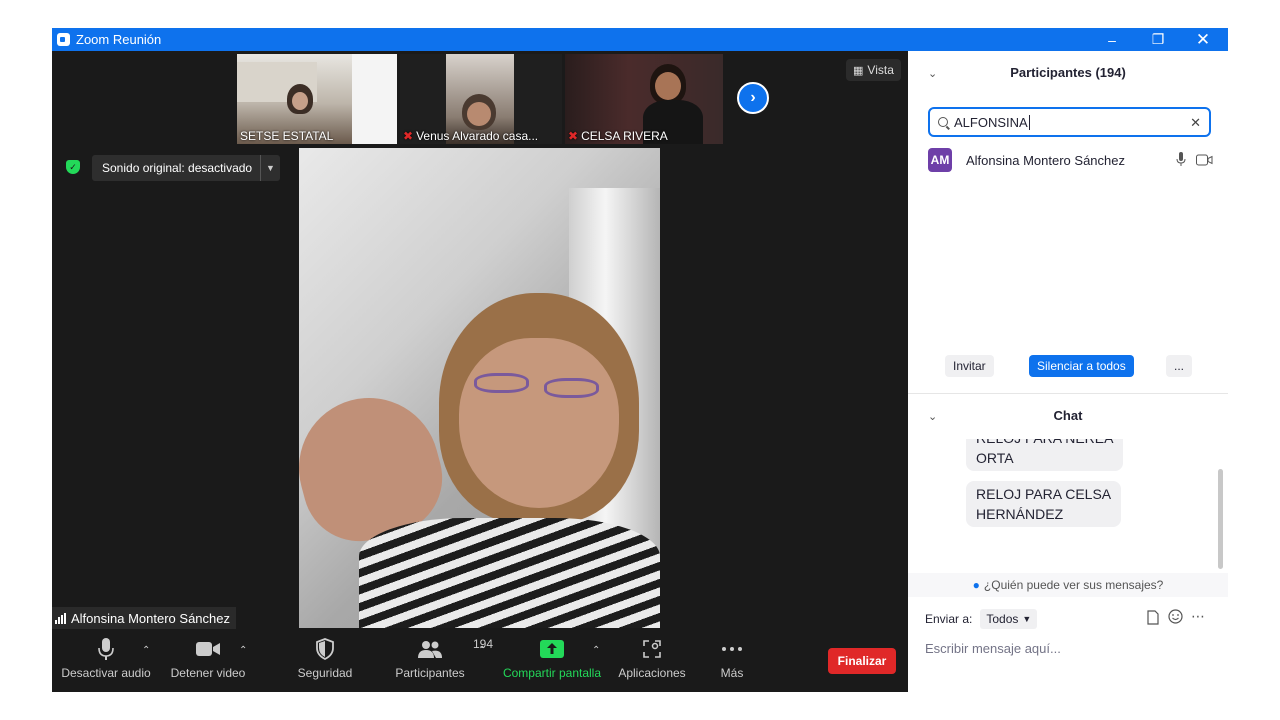 This screenshot has height=720, width=1280. Describe the element at coordinates (1020, 514) in the screenshot. I see `chat-message-line: HERNÁNDEZ` at that location.